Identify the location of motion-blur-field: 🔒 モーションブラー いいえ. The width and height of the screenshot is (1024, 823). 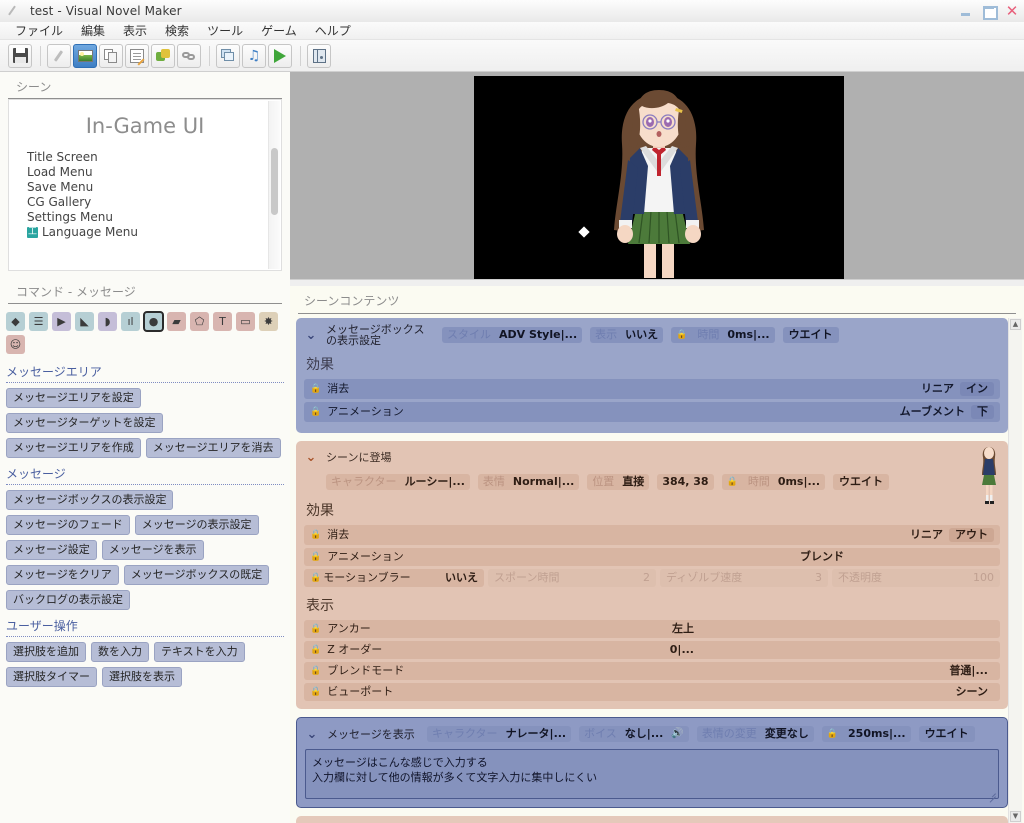
(394, 578).